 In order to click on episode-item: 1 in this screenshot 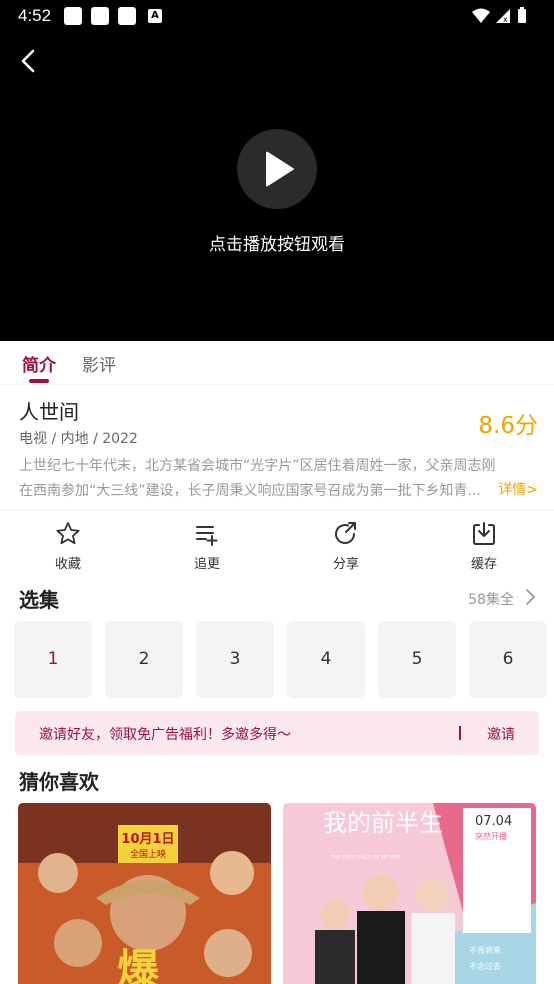, I will do `click(53, 659)`.